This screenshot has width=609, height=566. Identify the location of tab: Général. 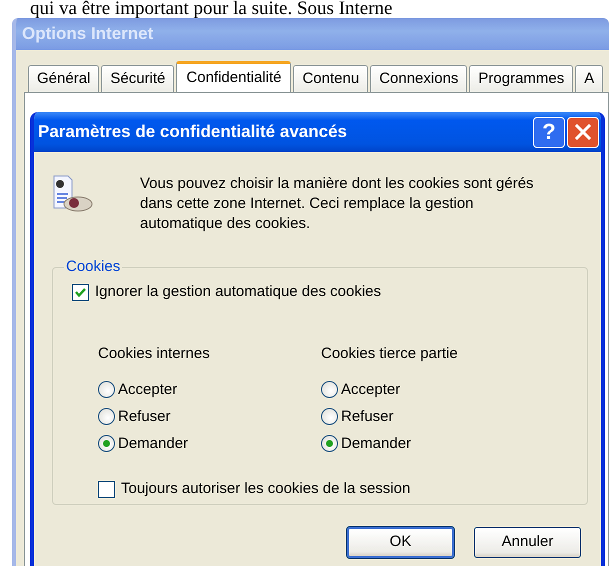
(64, 78).